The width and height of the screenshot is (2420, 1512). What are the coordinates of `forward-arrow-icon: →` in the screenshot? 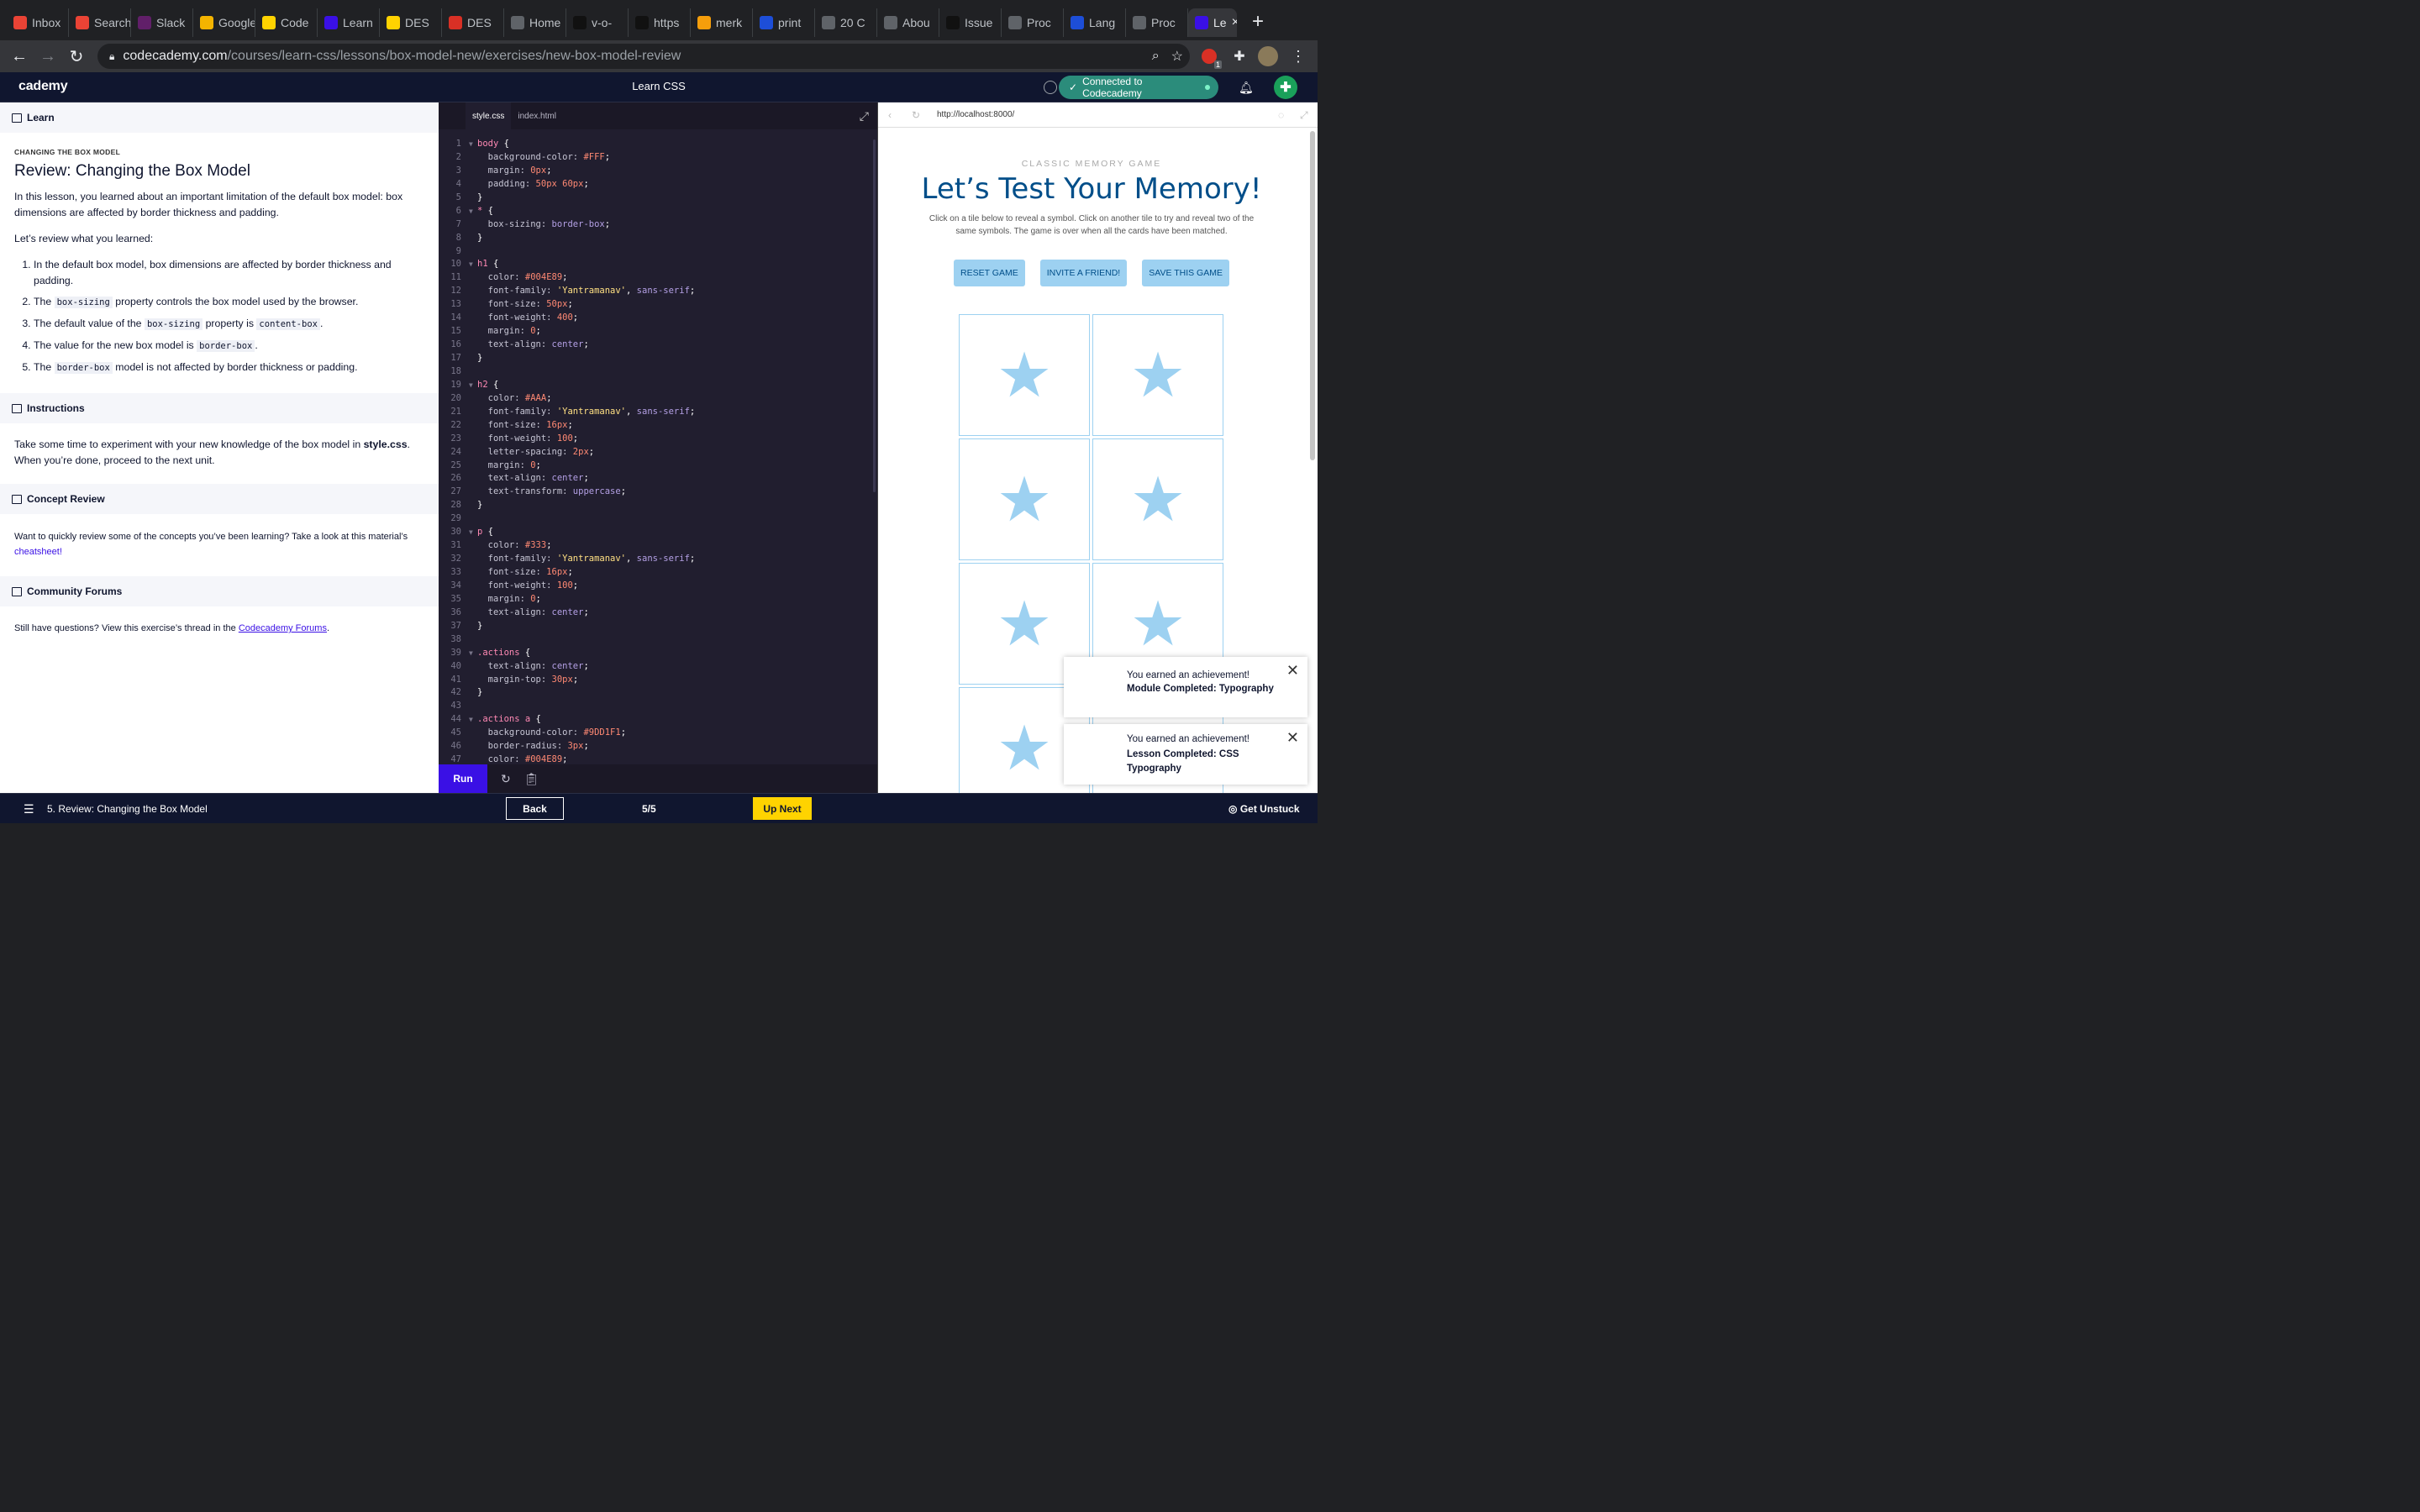 It's located at (48, 56).